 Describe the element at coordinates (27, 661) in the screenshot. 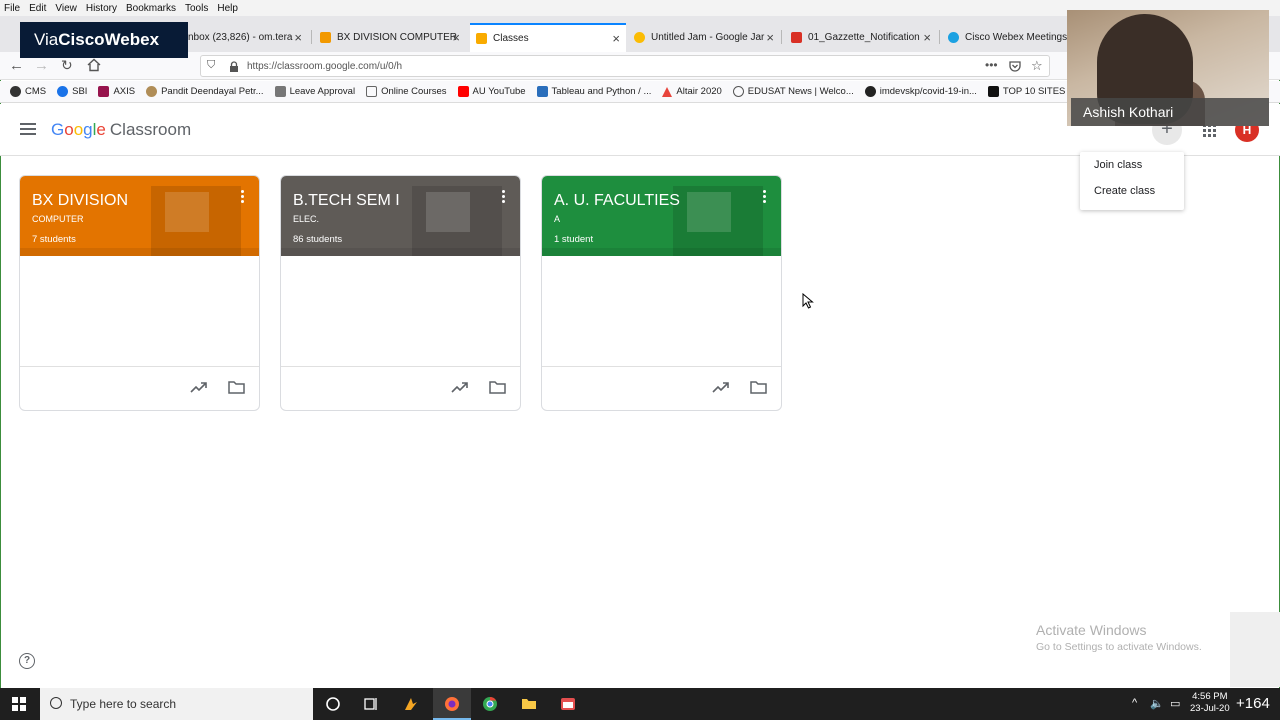

I see `help-icon: ?` at that location.